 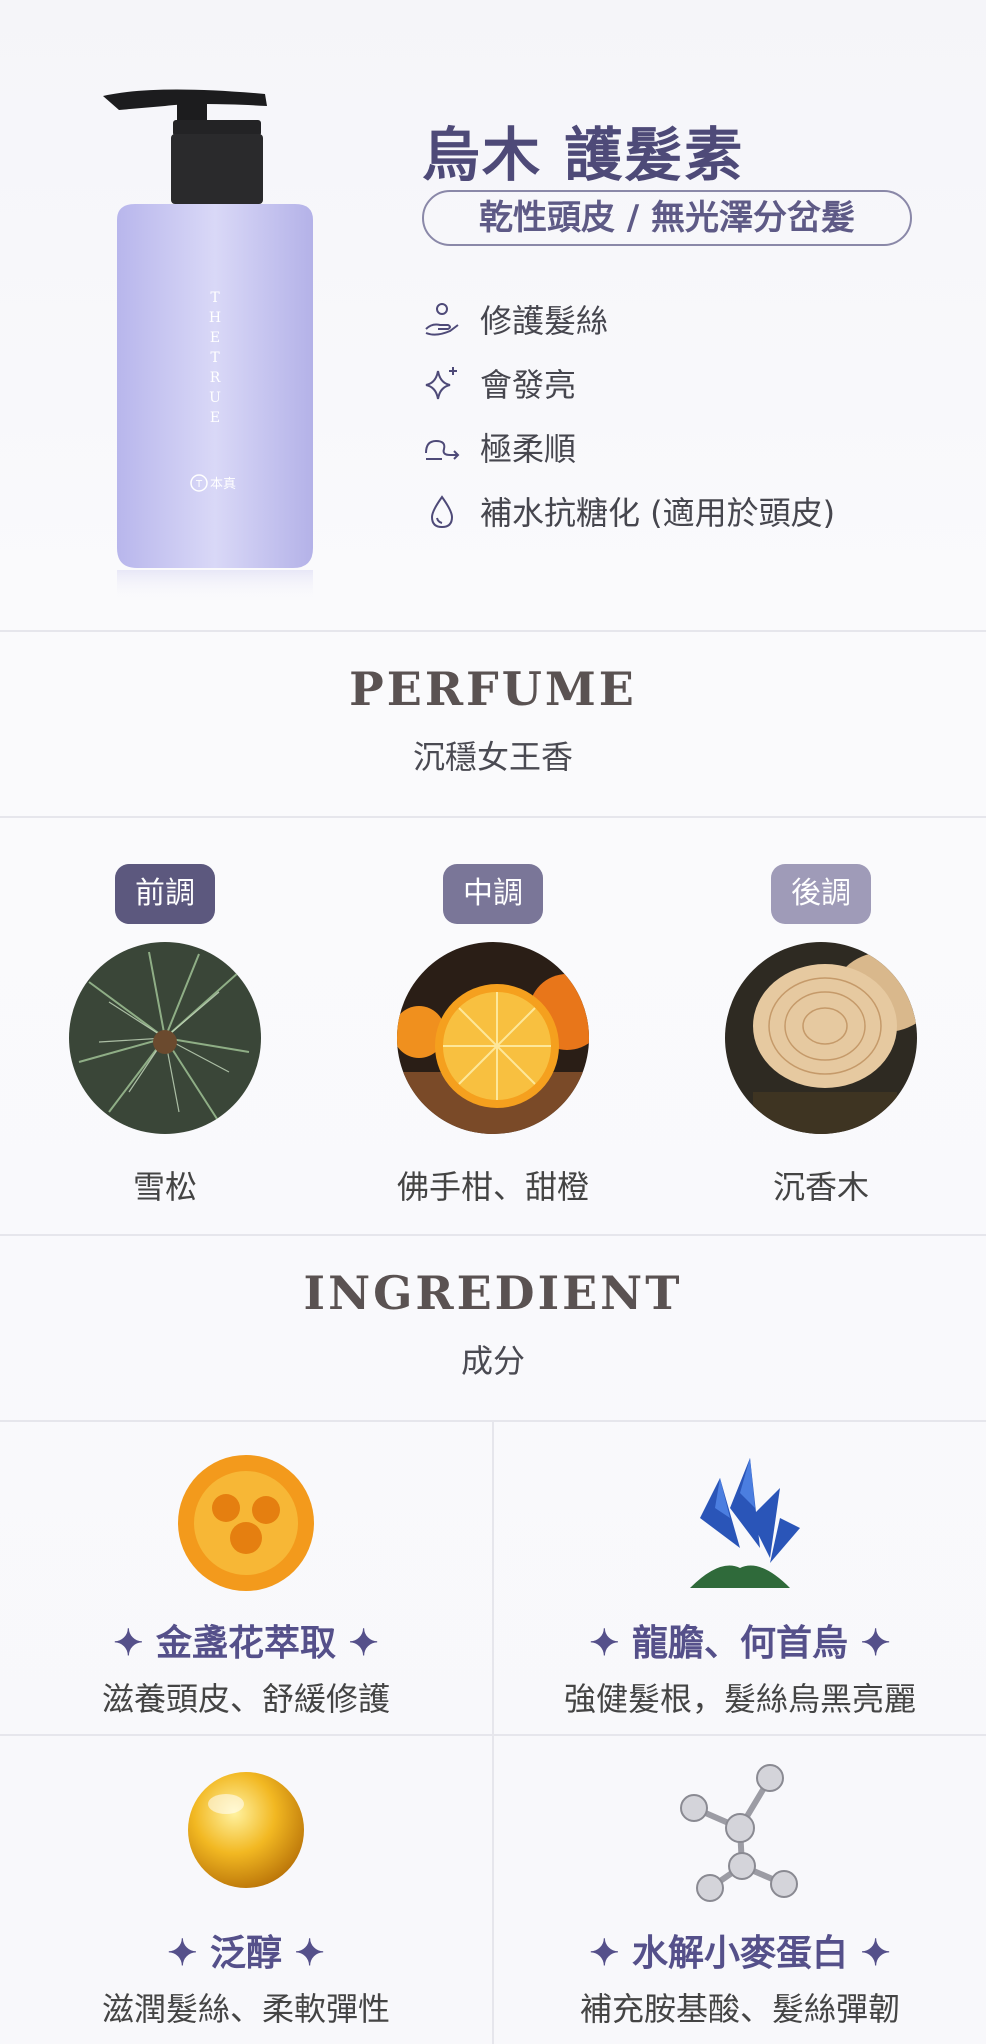 What do you see at coordinates (682, 447) in the screenshot?
I see `feature-item: 極柔順` at bounding box center [682, 447].